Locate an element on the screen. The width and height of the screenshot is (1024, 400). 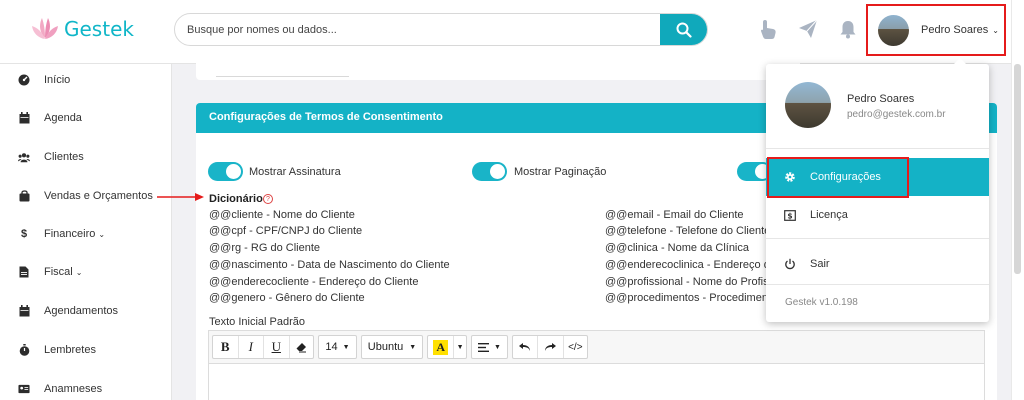
dictionary-token: @@enderecoclinica is located at coordinates (654, 265).